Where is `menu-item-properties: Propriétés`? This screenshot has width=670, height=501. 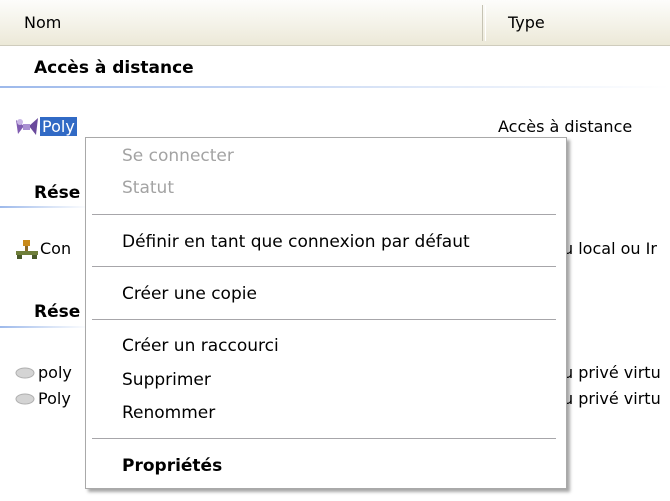
menu-item-properties: Propriétés is located at coordinates (172, 466).